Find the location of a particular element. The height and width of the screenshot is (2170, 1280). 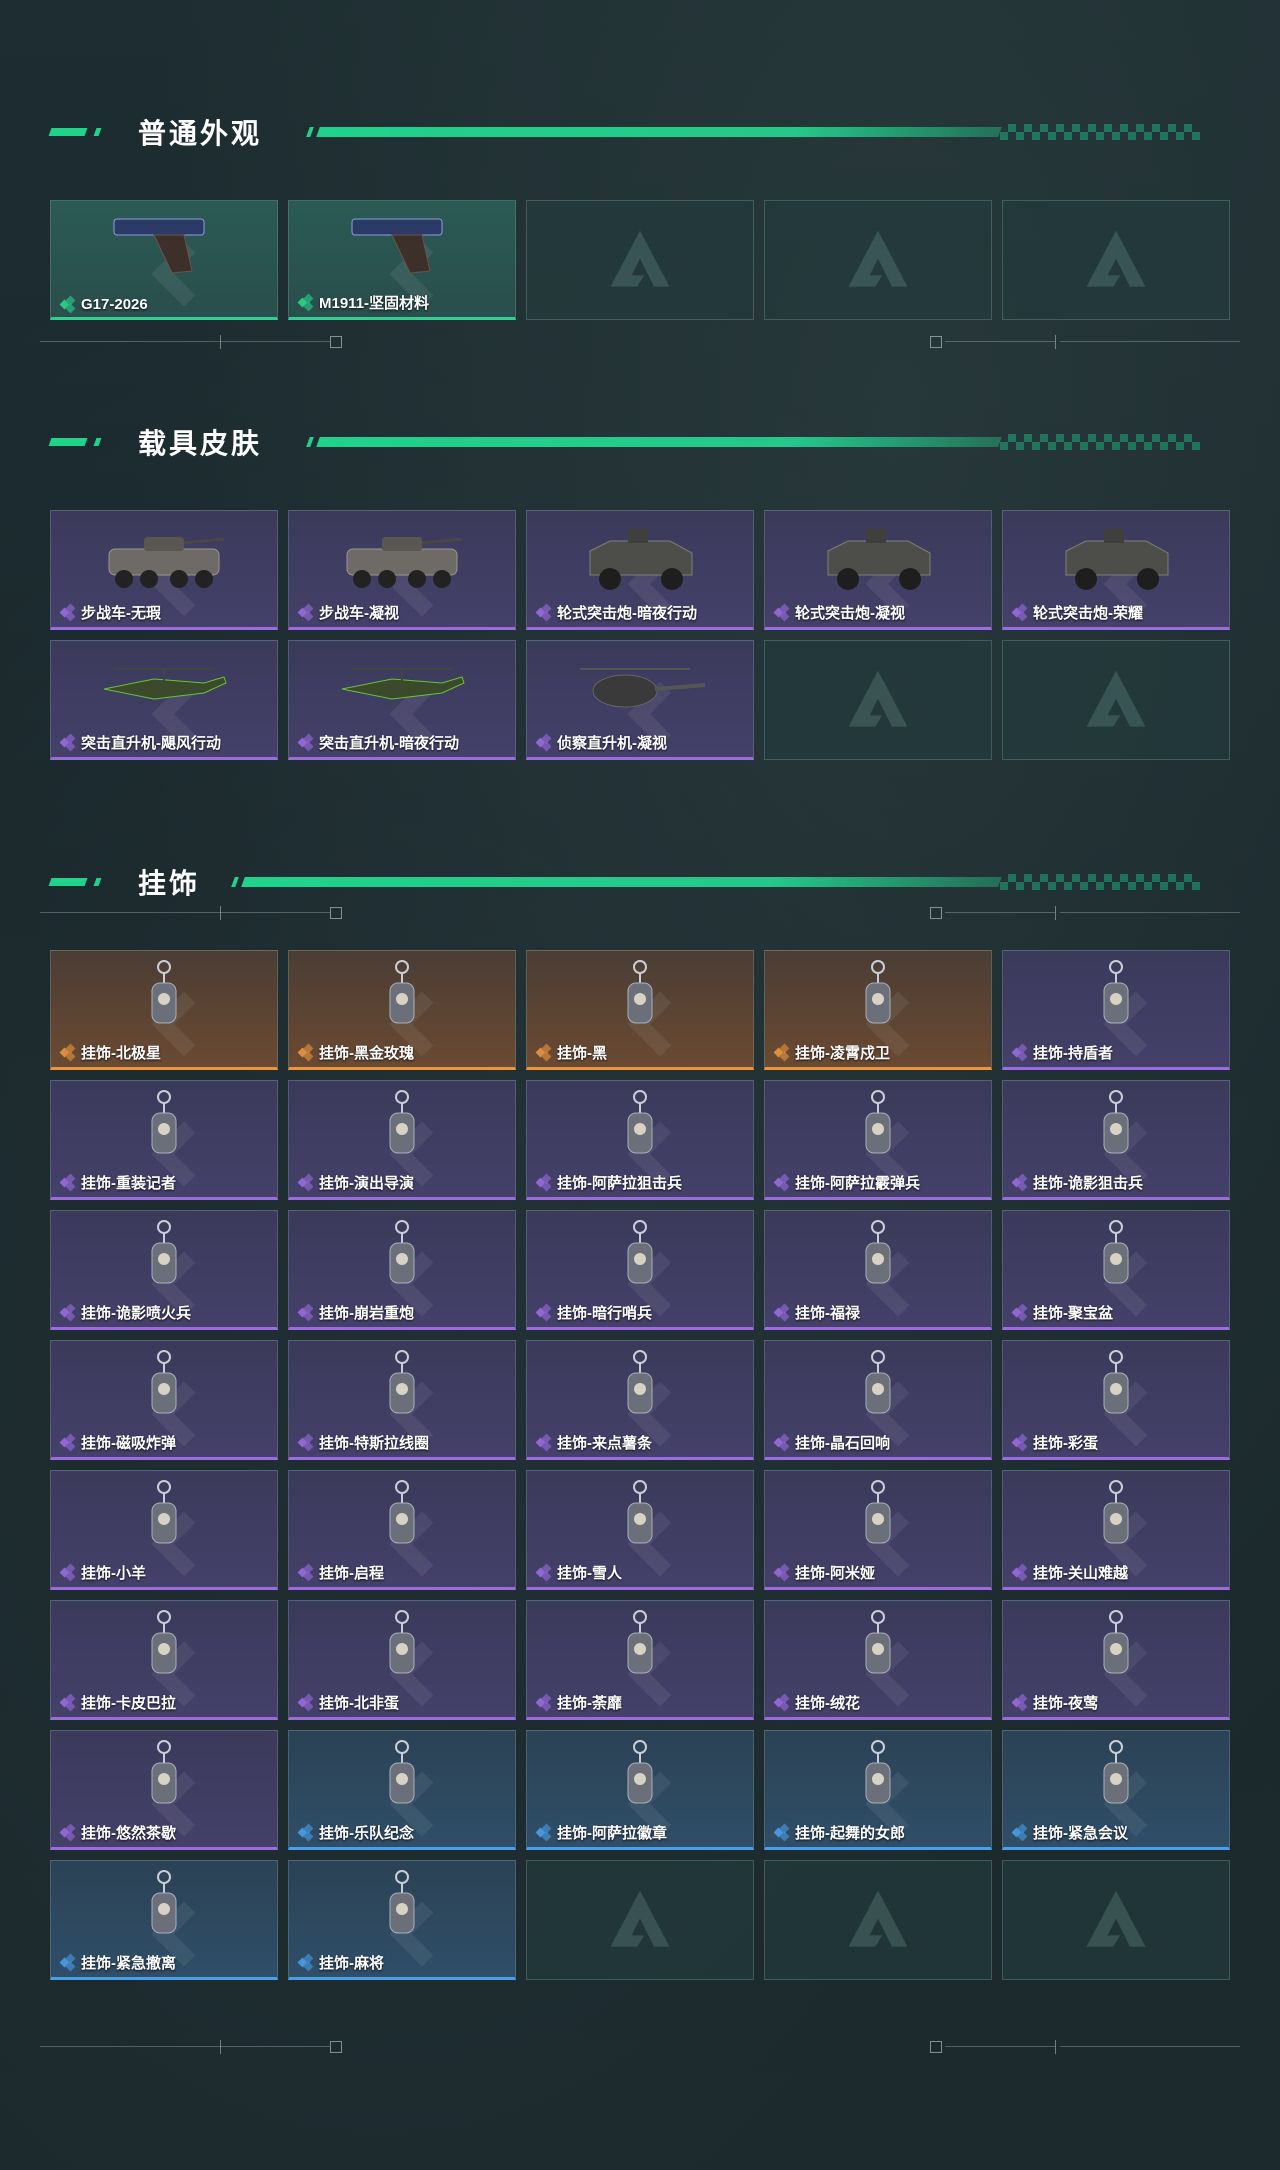

item-card: 挂饰-特斯拉线圈 is located at coordinates (402, 1400).